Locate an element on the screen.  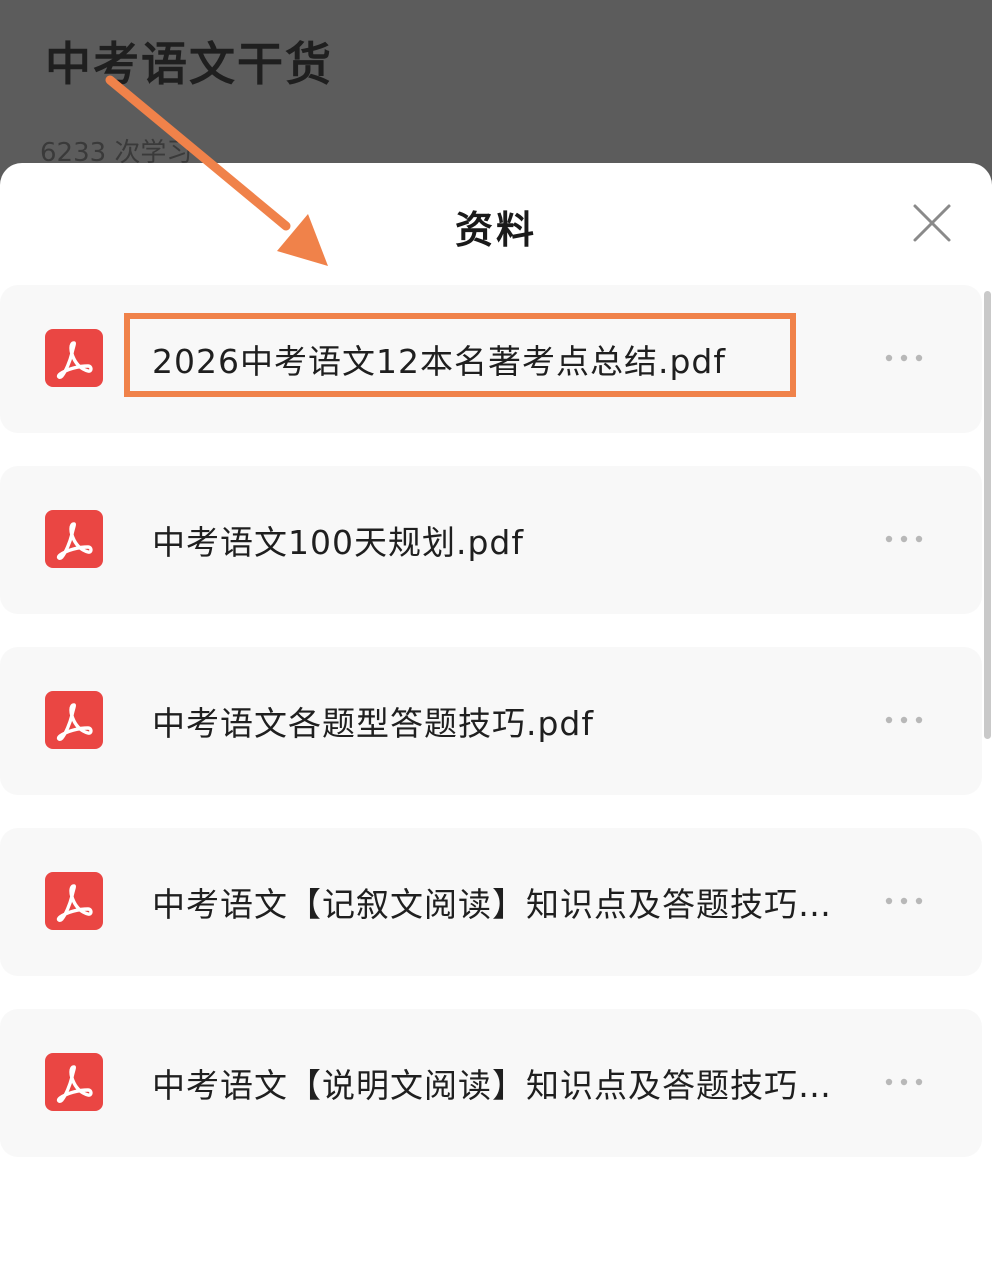
file-item: 2026中考语文12本名著考点总结.pdf is located at coordinates (491, 359).